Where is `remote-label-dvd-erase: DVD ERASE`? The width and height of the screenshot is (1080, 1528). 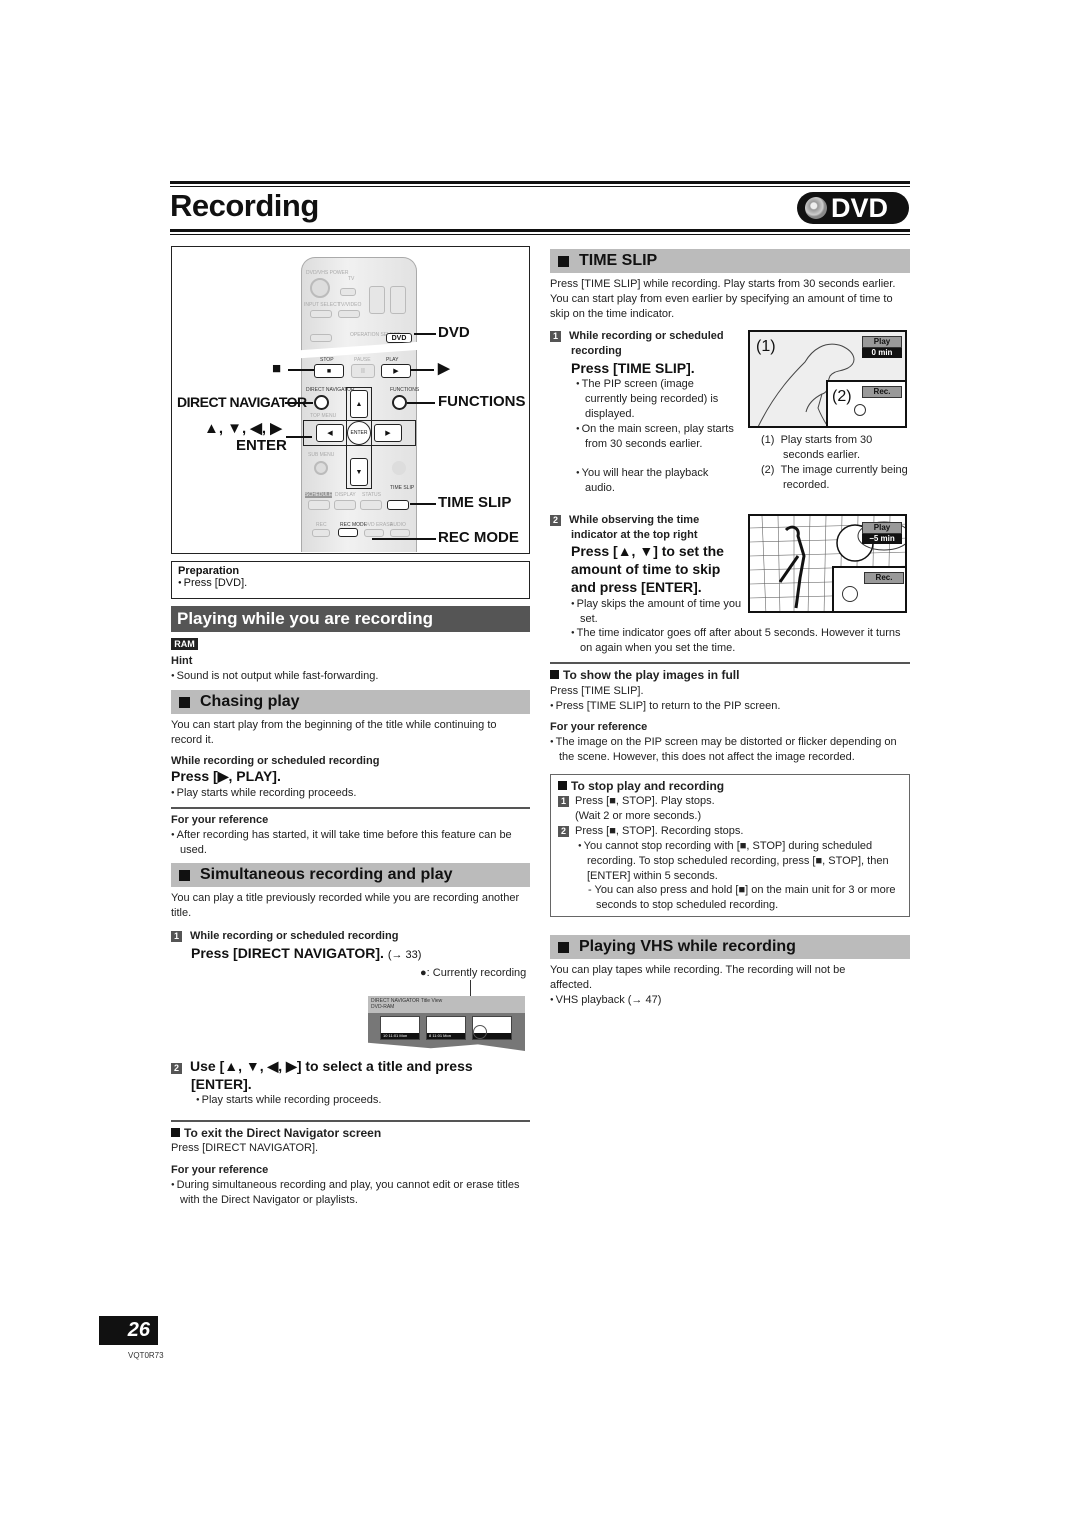
remote-label-dvd-erase: DVD ERASE is located at coordinates (378, 525).